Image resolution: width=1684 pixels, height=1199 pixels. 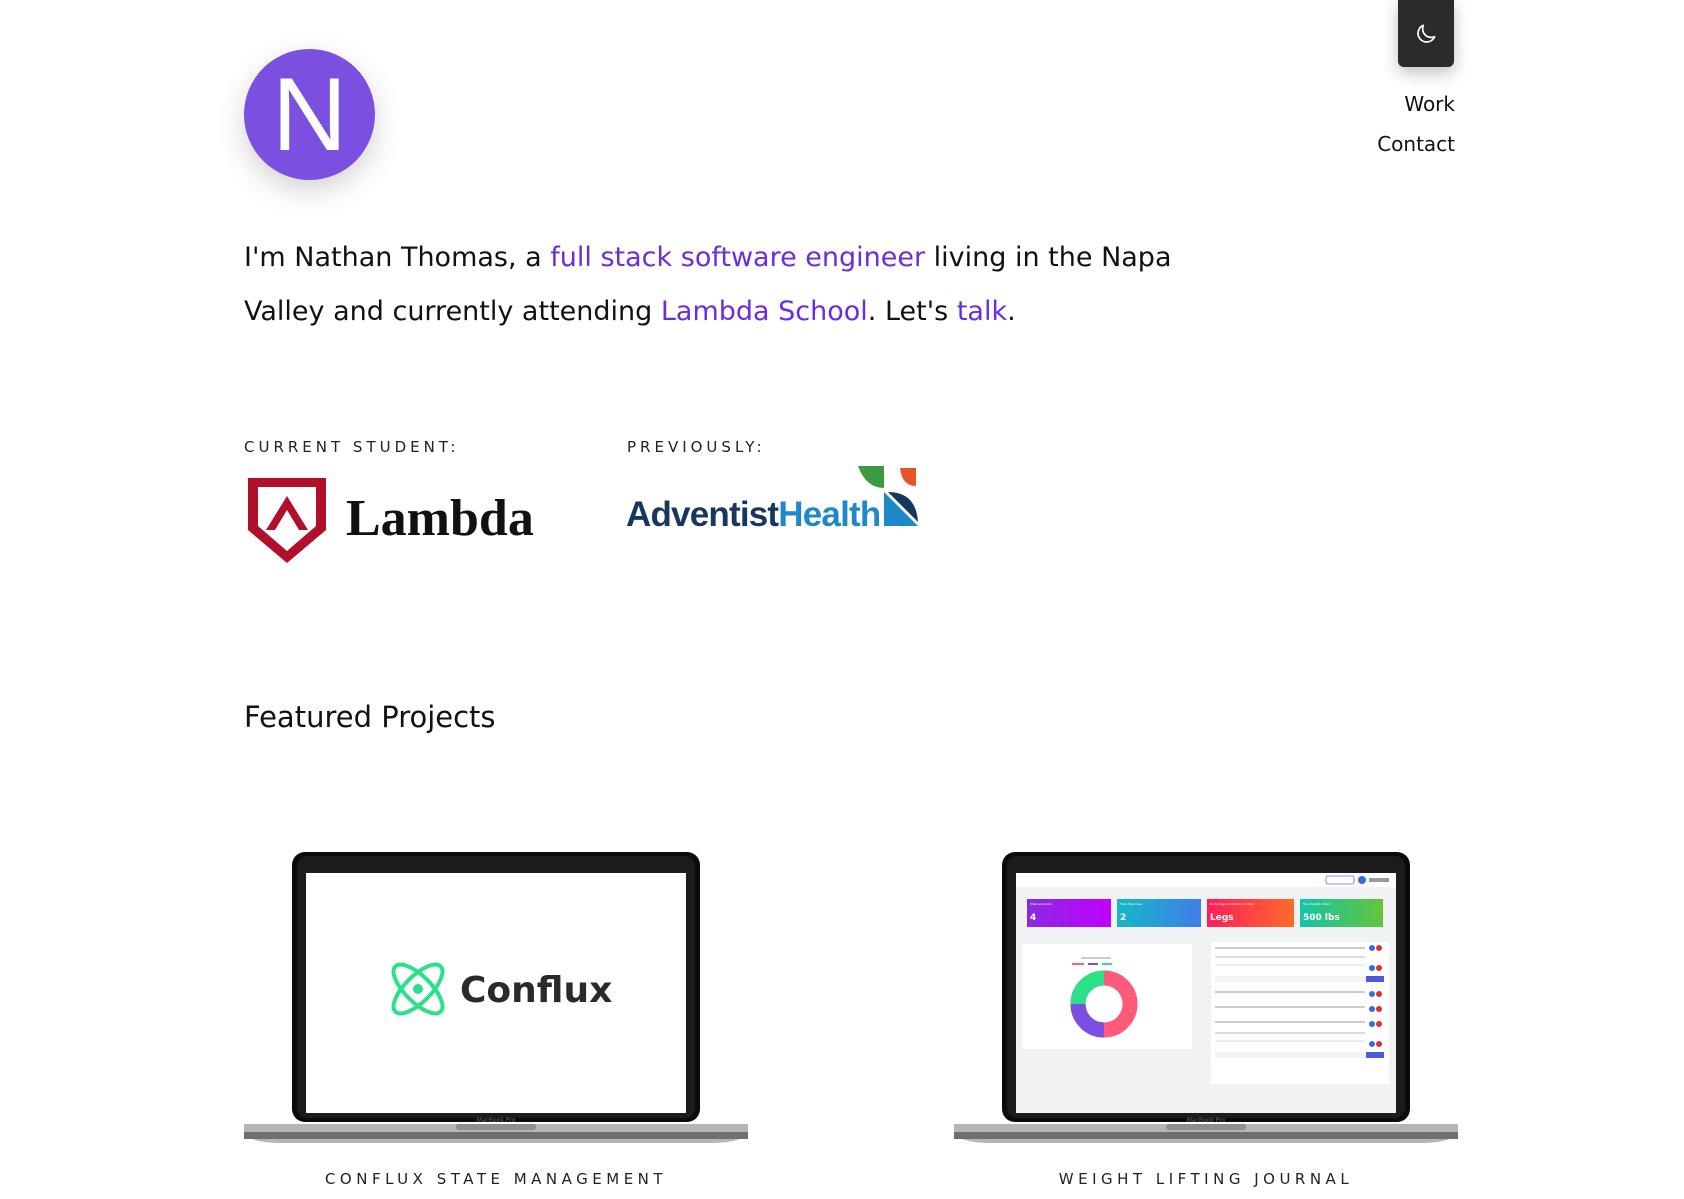 I want to click on stat-value: 500 lbs, so click(x=1321, y=918).